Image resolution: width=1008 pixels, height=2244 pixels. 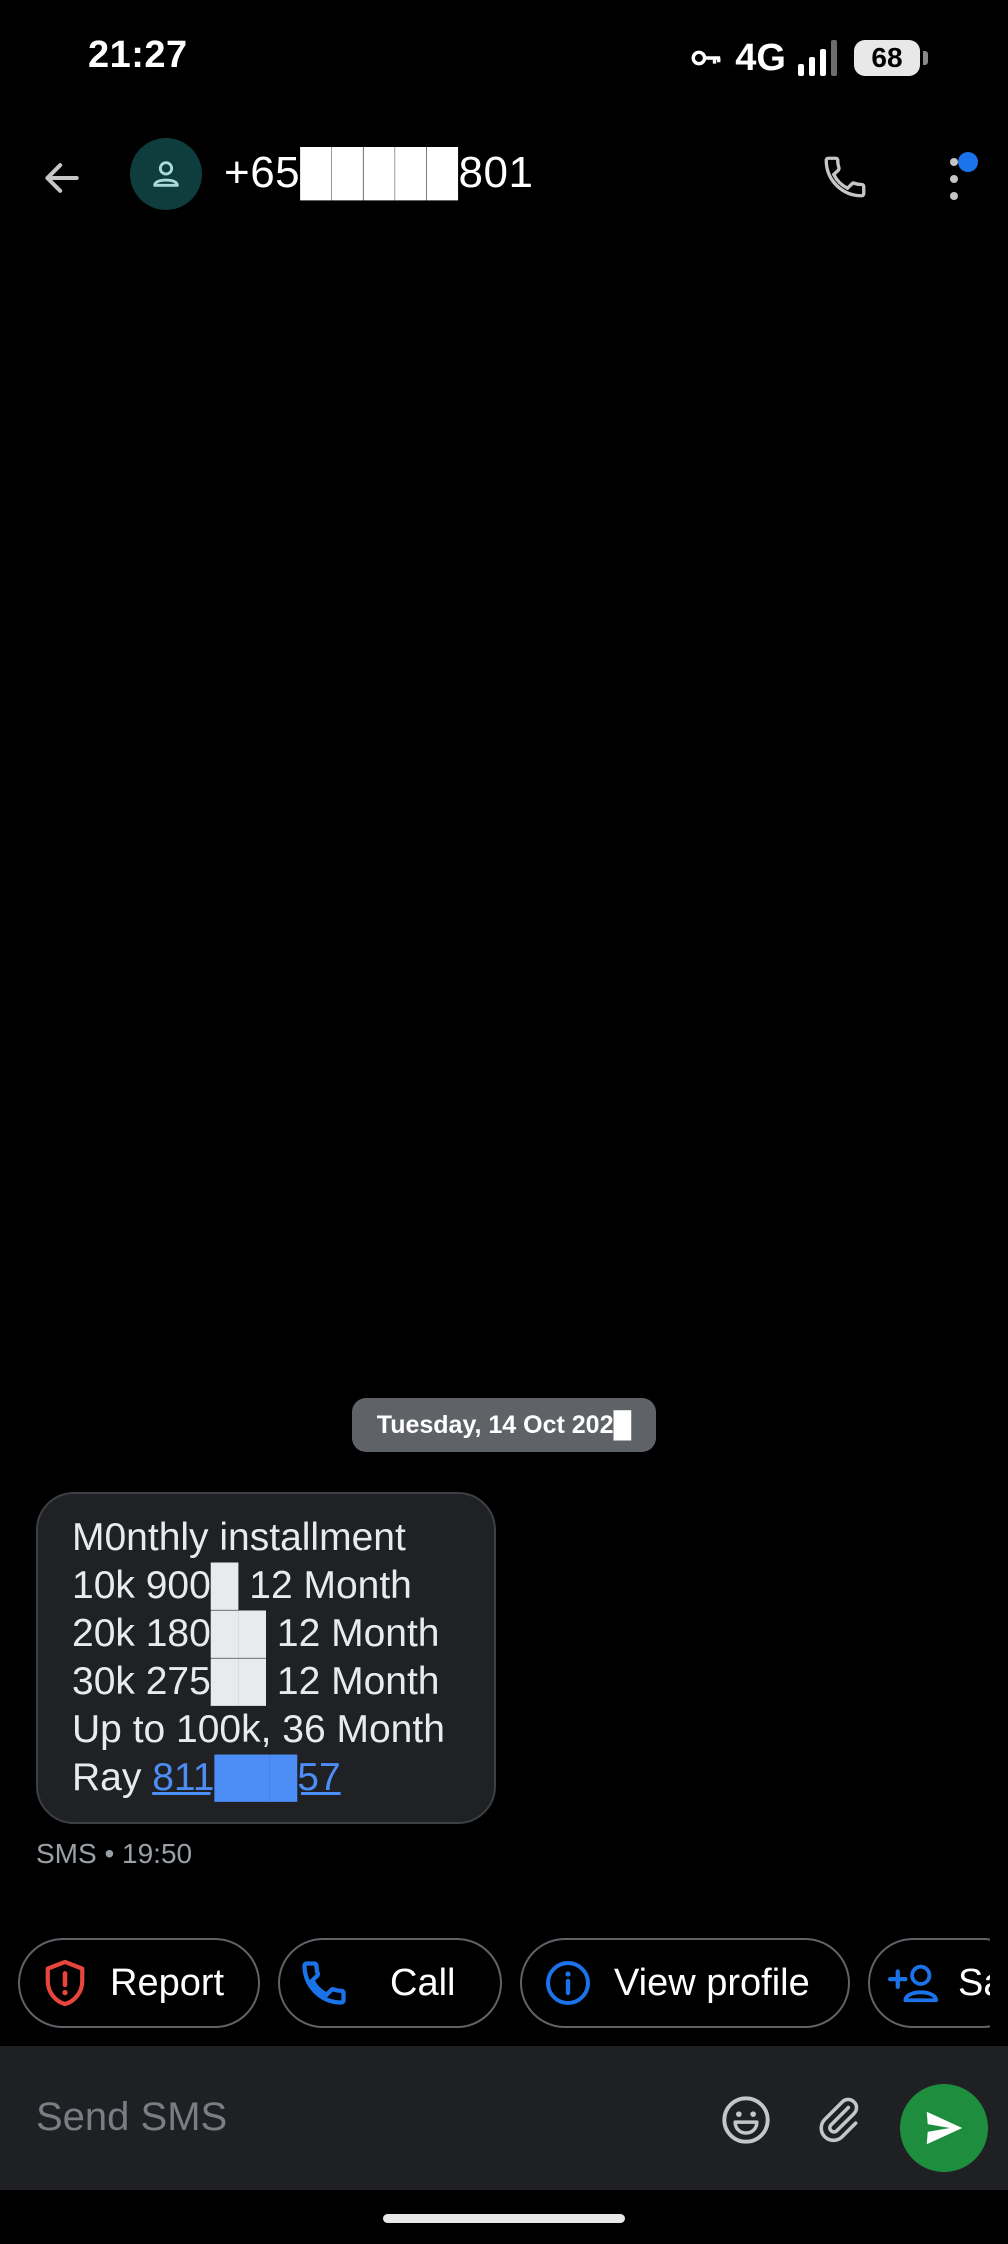 I want to click on signal-icon, so click(x=817, y=58).